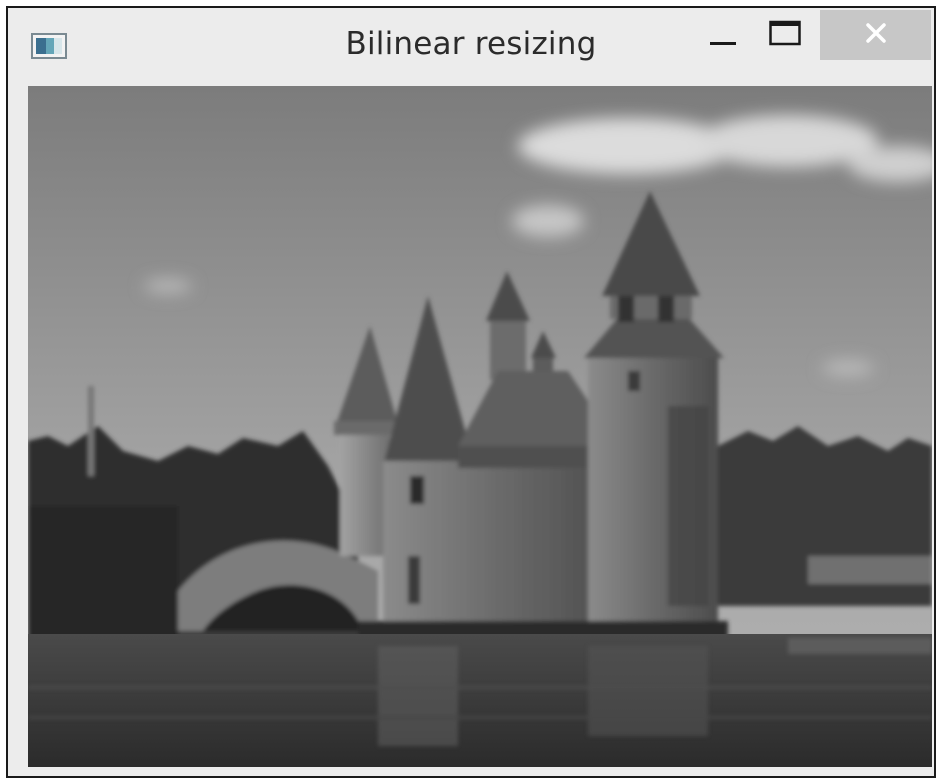 The image size is (939, 780). I want to click on maximize-button, so click(785, 35).